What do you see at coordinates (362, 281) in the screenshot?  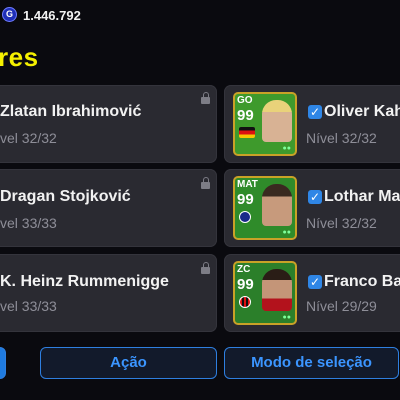 I see `player-name: Franco Ba` at bounding box center [362, 281].